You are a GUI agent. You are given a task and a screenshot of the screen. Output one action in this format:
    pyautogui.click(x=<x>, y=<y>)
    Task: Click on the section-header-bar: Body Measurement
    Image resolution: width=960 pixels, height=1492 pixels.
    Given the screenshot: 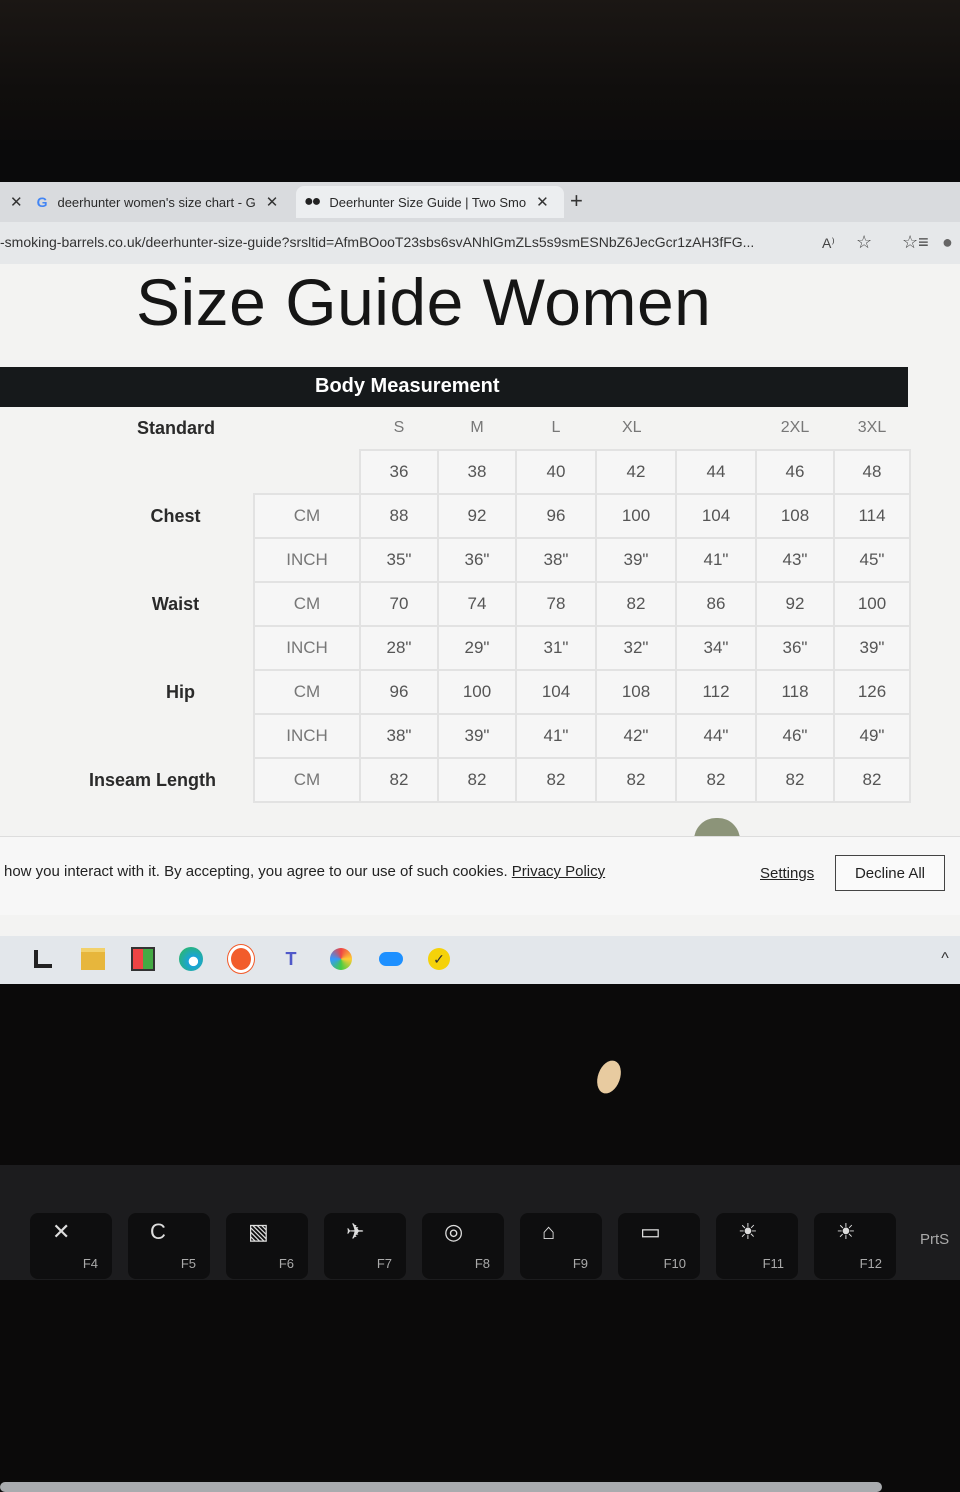 What is the action you would take?
    pyautogui.click(x=454, y=387)
    